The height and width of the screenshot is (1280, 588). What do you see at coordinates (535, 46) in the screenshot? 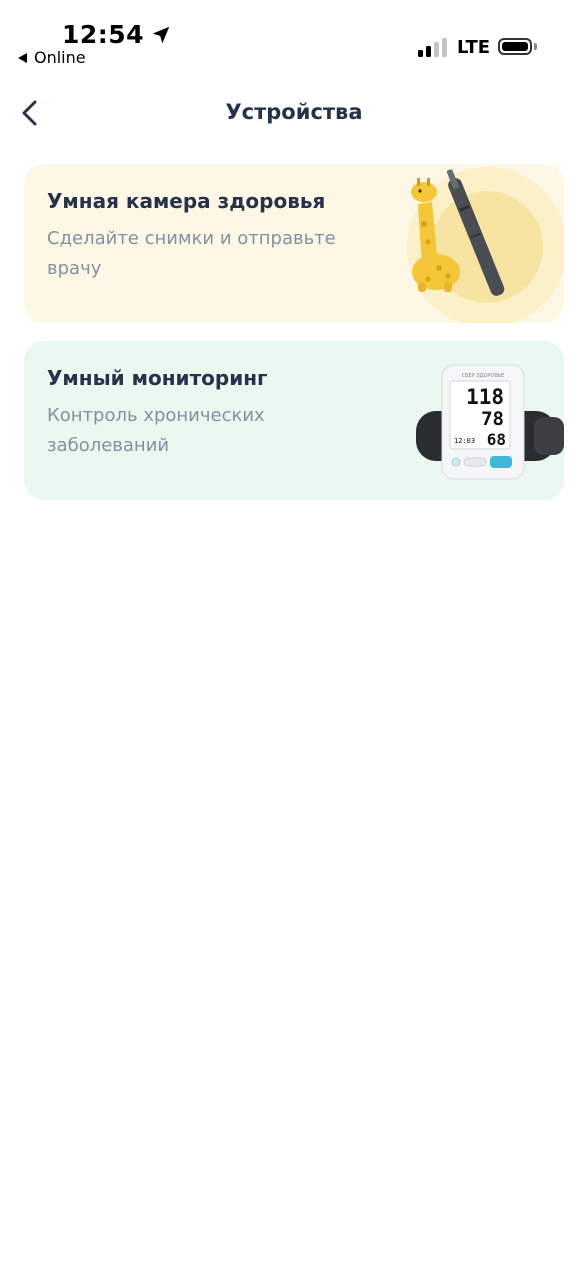
I see `battery-tip` at bounding box center [535, 46].